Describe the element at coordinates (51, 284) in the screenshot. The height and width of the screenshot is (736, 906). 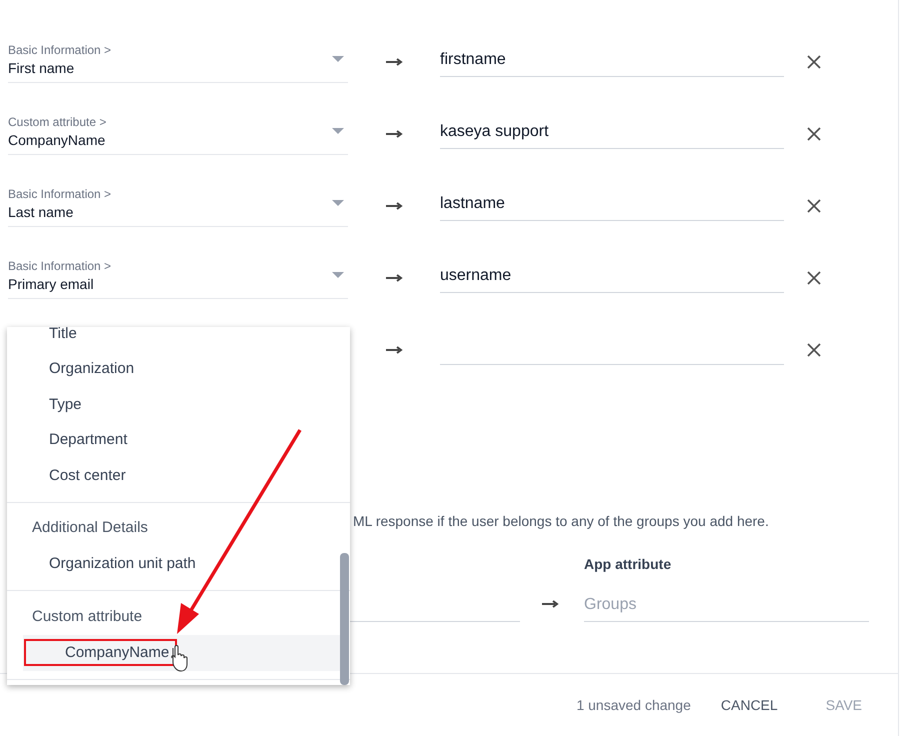
I see `select-value: Primary email` at that location.